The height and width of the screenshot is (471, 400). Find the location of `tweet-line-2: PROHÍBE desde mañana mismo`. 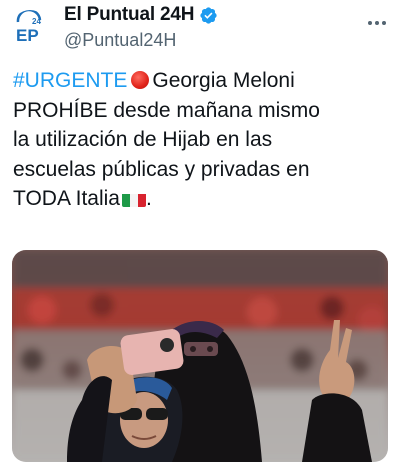

tweet-line-2: PROHÍBE desde mañana mismo is located at coordinates (166, 110).